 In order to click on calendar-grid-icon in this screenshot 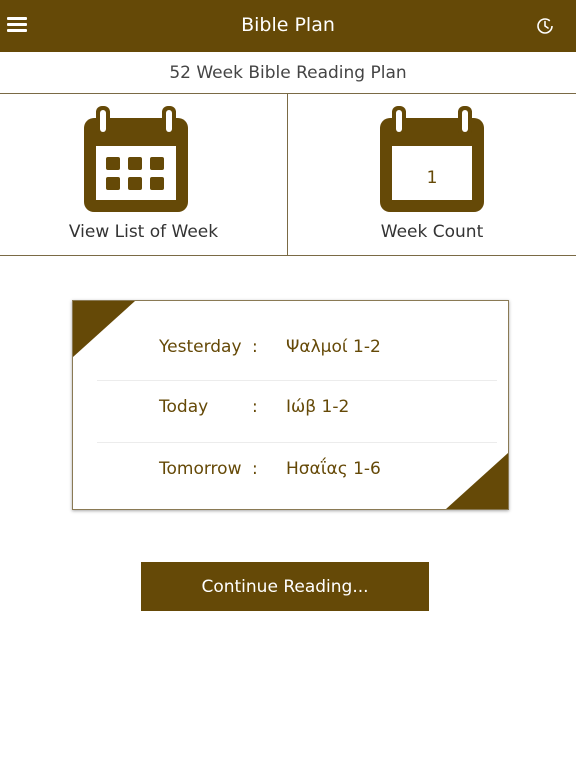, I will do `click(136, 159)`.